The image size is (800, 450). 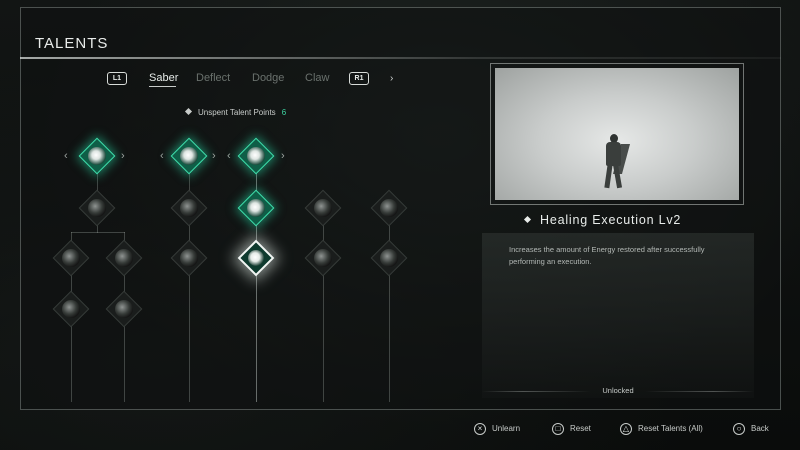 I want to click on reset-all-label: Reset Talents (All), so click(x=670, y=428).